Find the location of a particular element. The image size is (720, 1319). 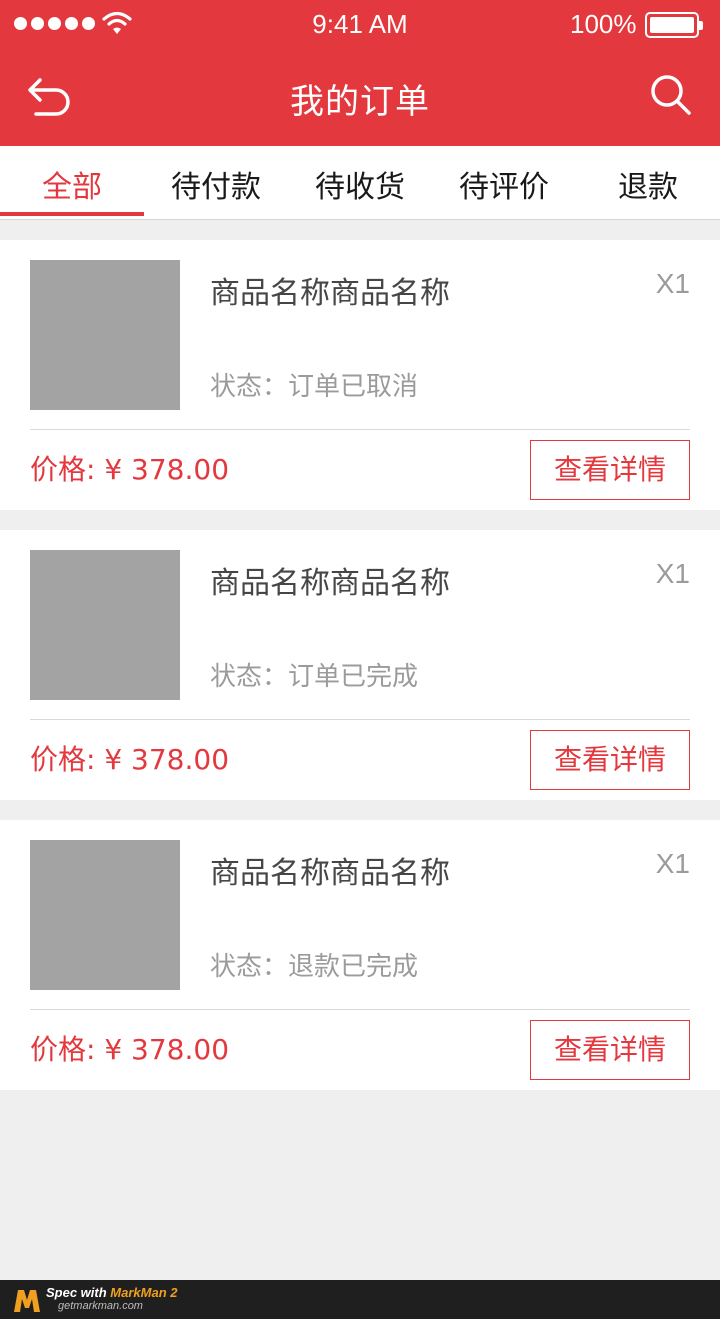

navigation-bar: 我的订单 is located at coordinates (360, 97).